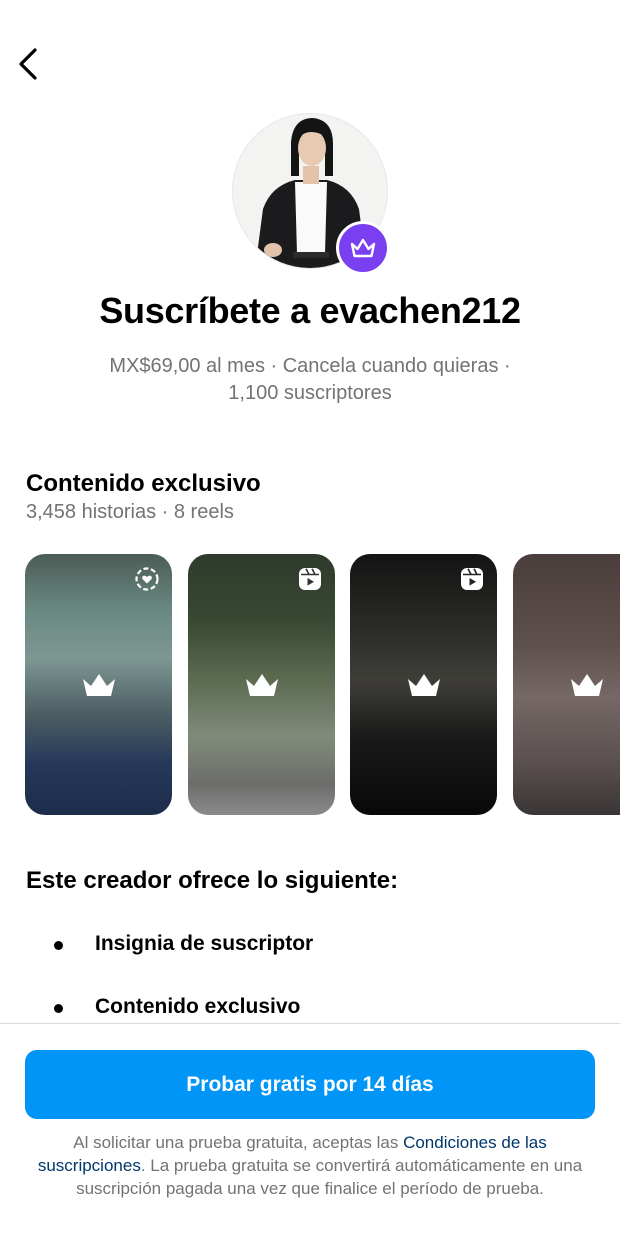 The image size is (620, 1246). I want to click on story-highlight-icon, so click(147, 579).